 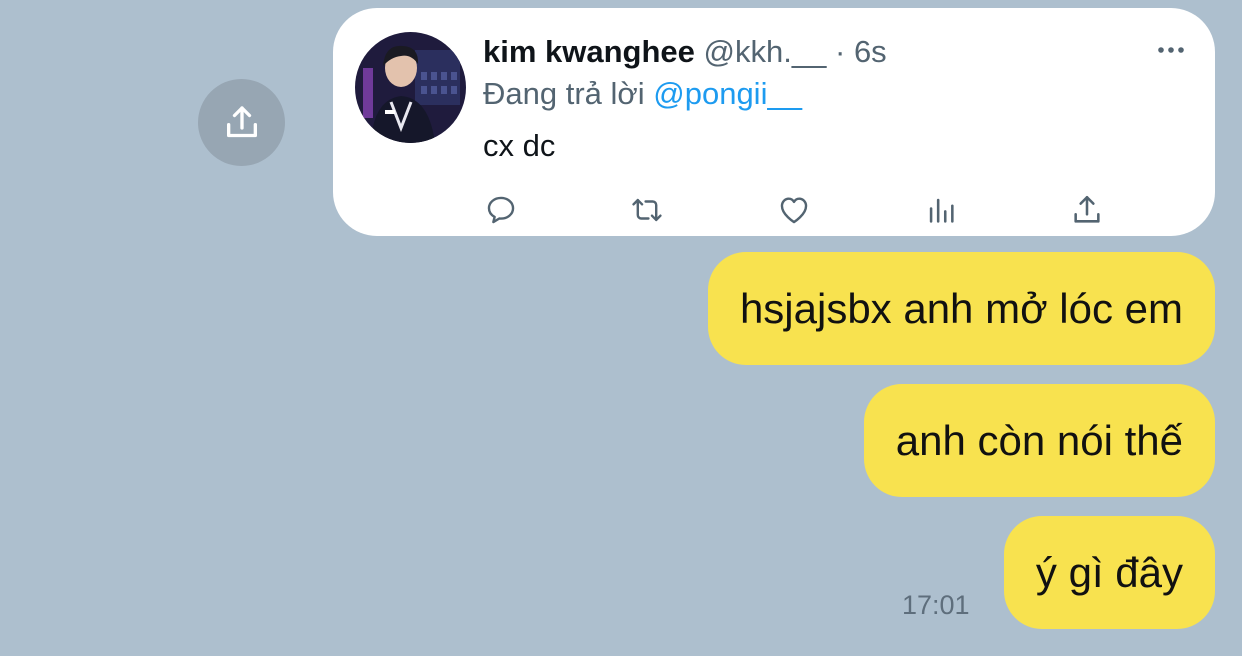 I want to click on reply-button, so click(x=501, y=210).